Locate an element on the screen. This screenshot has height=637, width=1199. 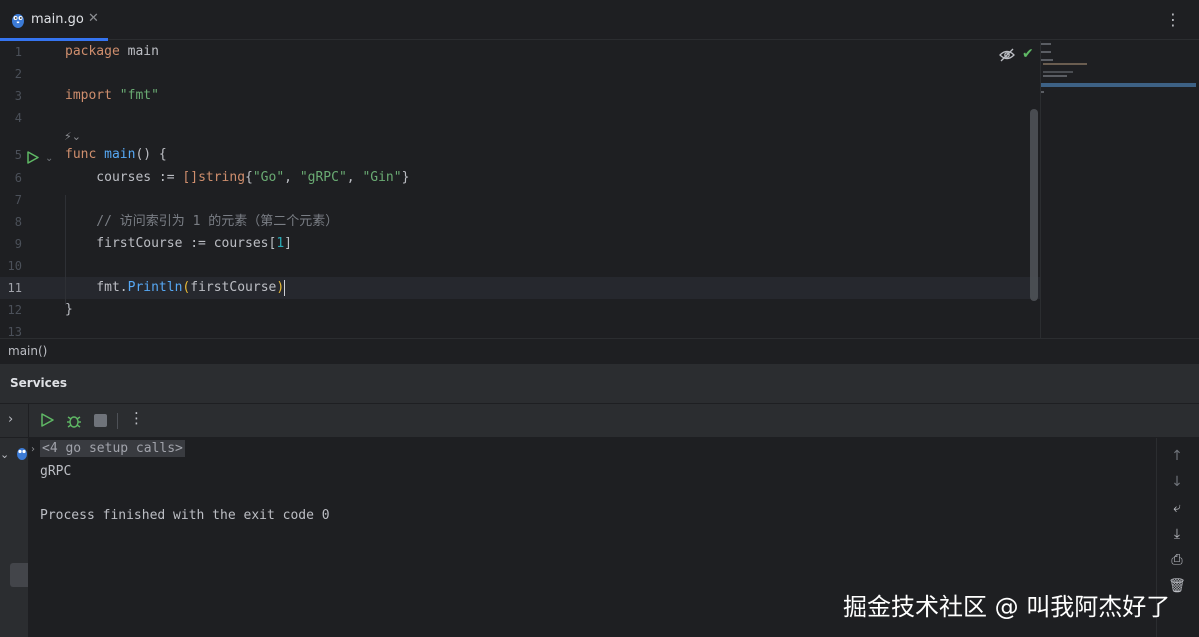
services-tree is located at coordinates (14, 537).